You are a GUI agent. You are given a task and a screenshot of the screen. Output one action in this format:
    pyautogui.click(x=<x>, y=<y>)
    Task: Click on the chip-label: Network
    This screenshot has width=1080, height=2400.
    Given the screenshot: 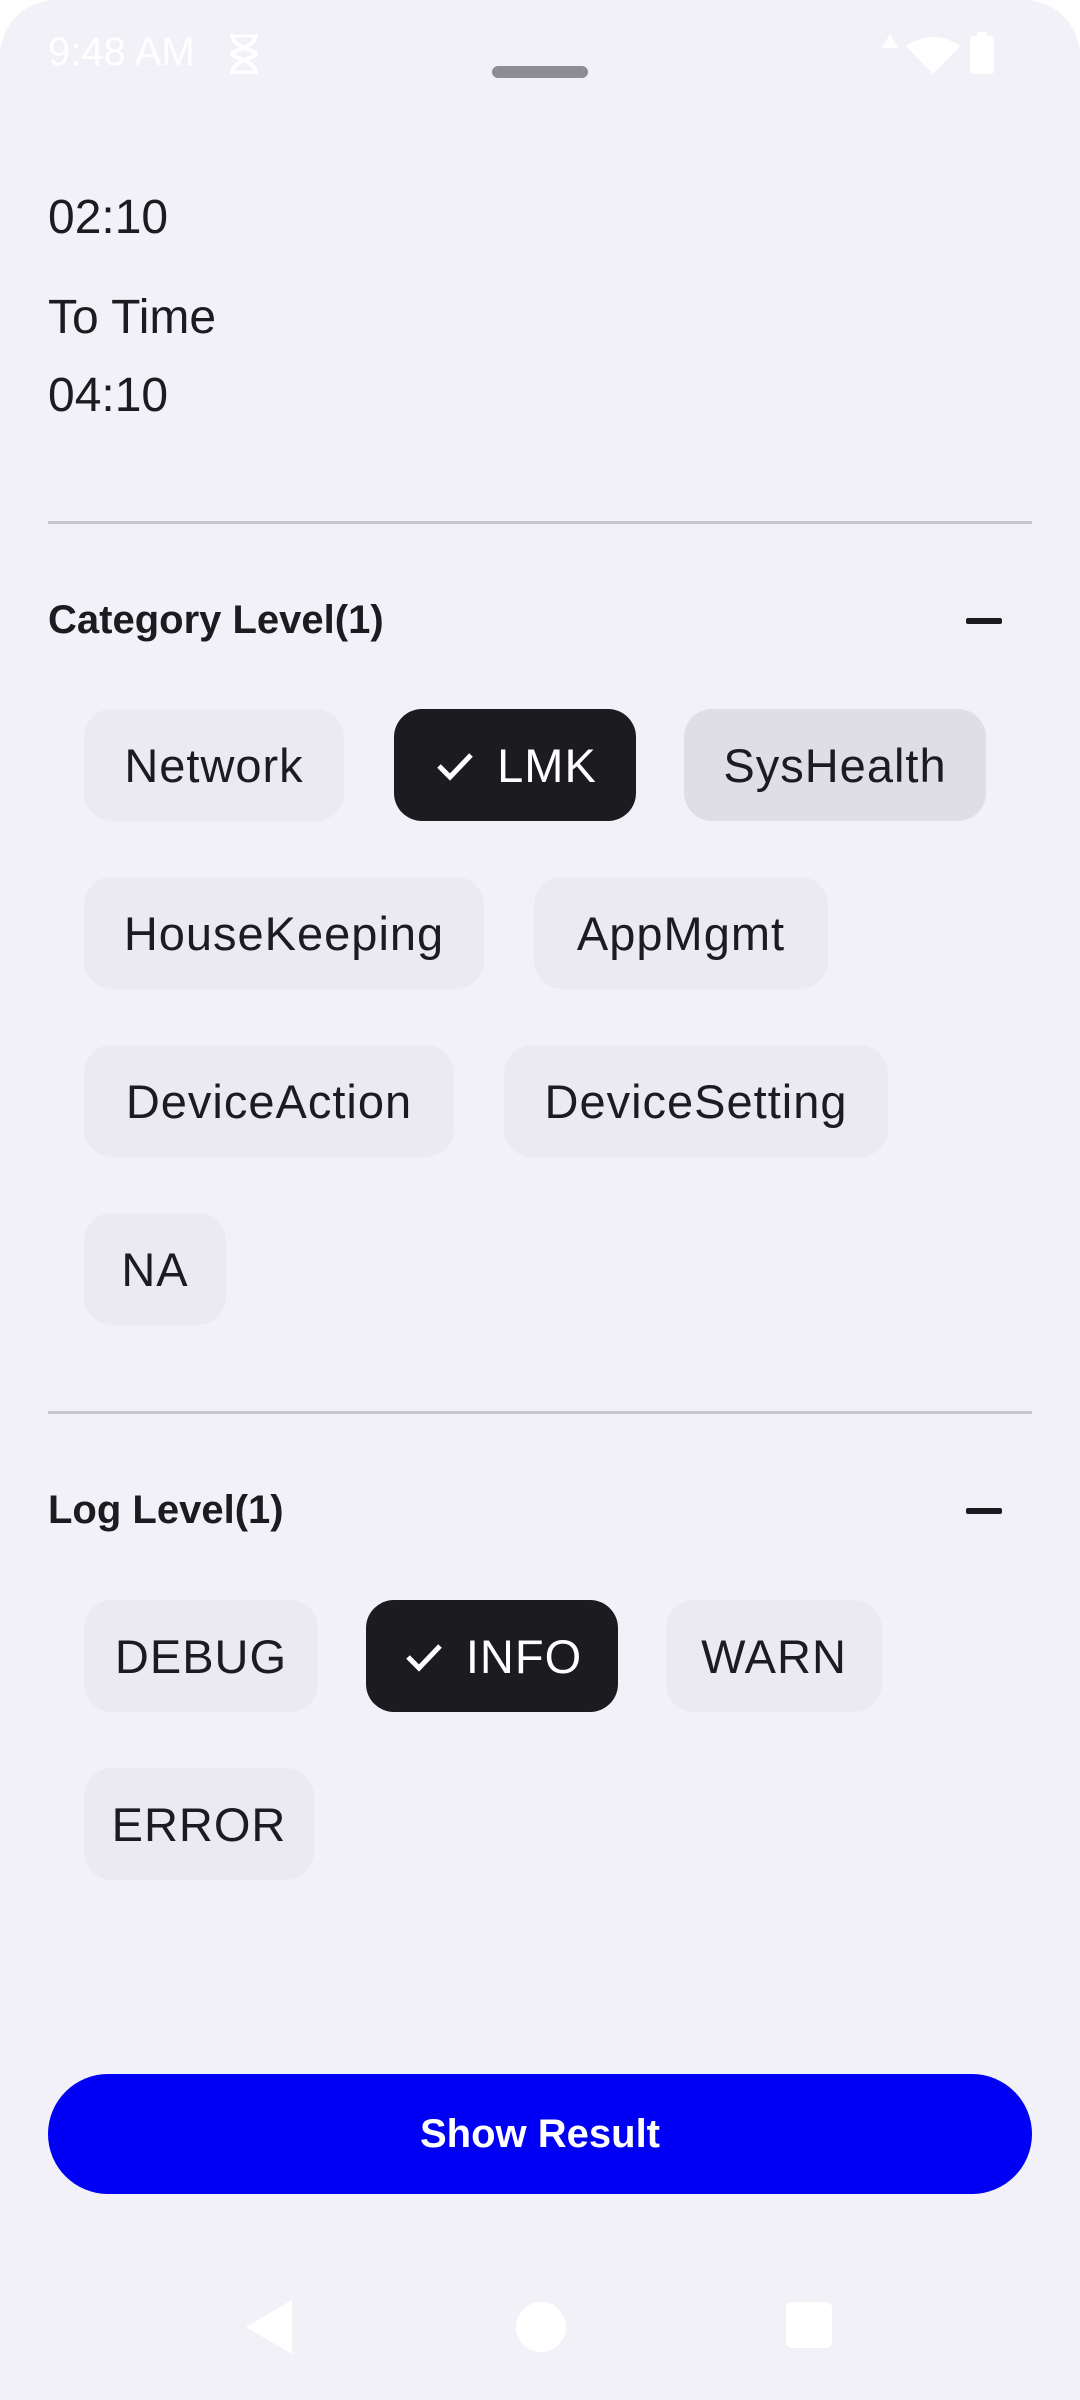 What is the action you would take?
    pyautogui.click(x=214, y=765)
    